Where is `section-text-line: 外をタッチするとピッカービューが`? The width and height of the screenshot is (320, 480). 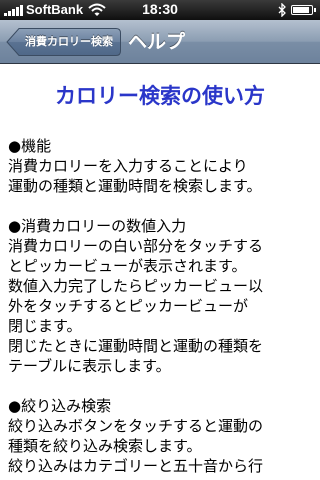 section-text-line: 外をタッチするとピッカービューが is located at coordinates (128, 306).